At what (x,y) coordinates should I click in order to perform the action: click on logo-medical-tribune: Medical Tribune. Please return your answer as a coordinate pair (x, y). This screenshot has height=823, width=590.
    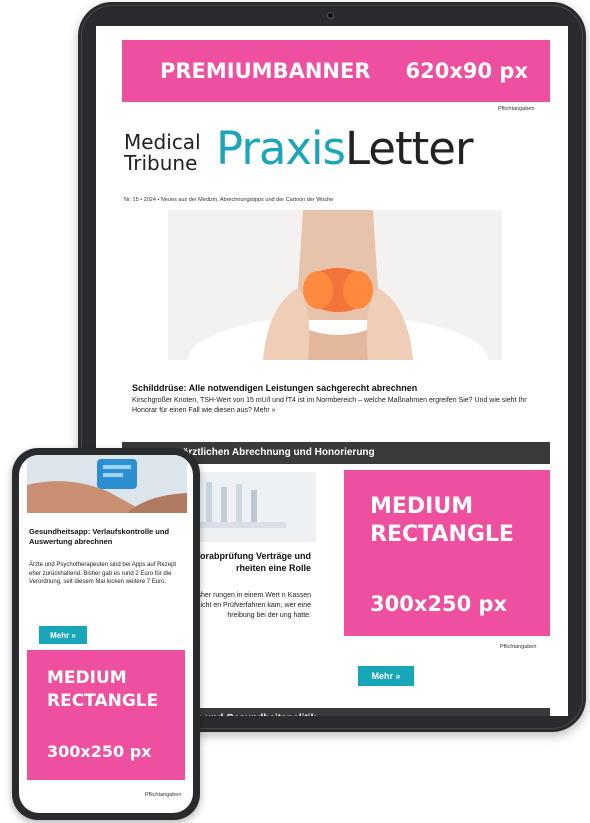
    Looking at the image, I should click on (162, 153).